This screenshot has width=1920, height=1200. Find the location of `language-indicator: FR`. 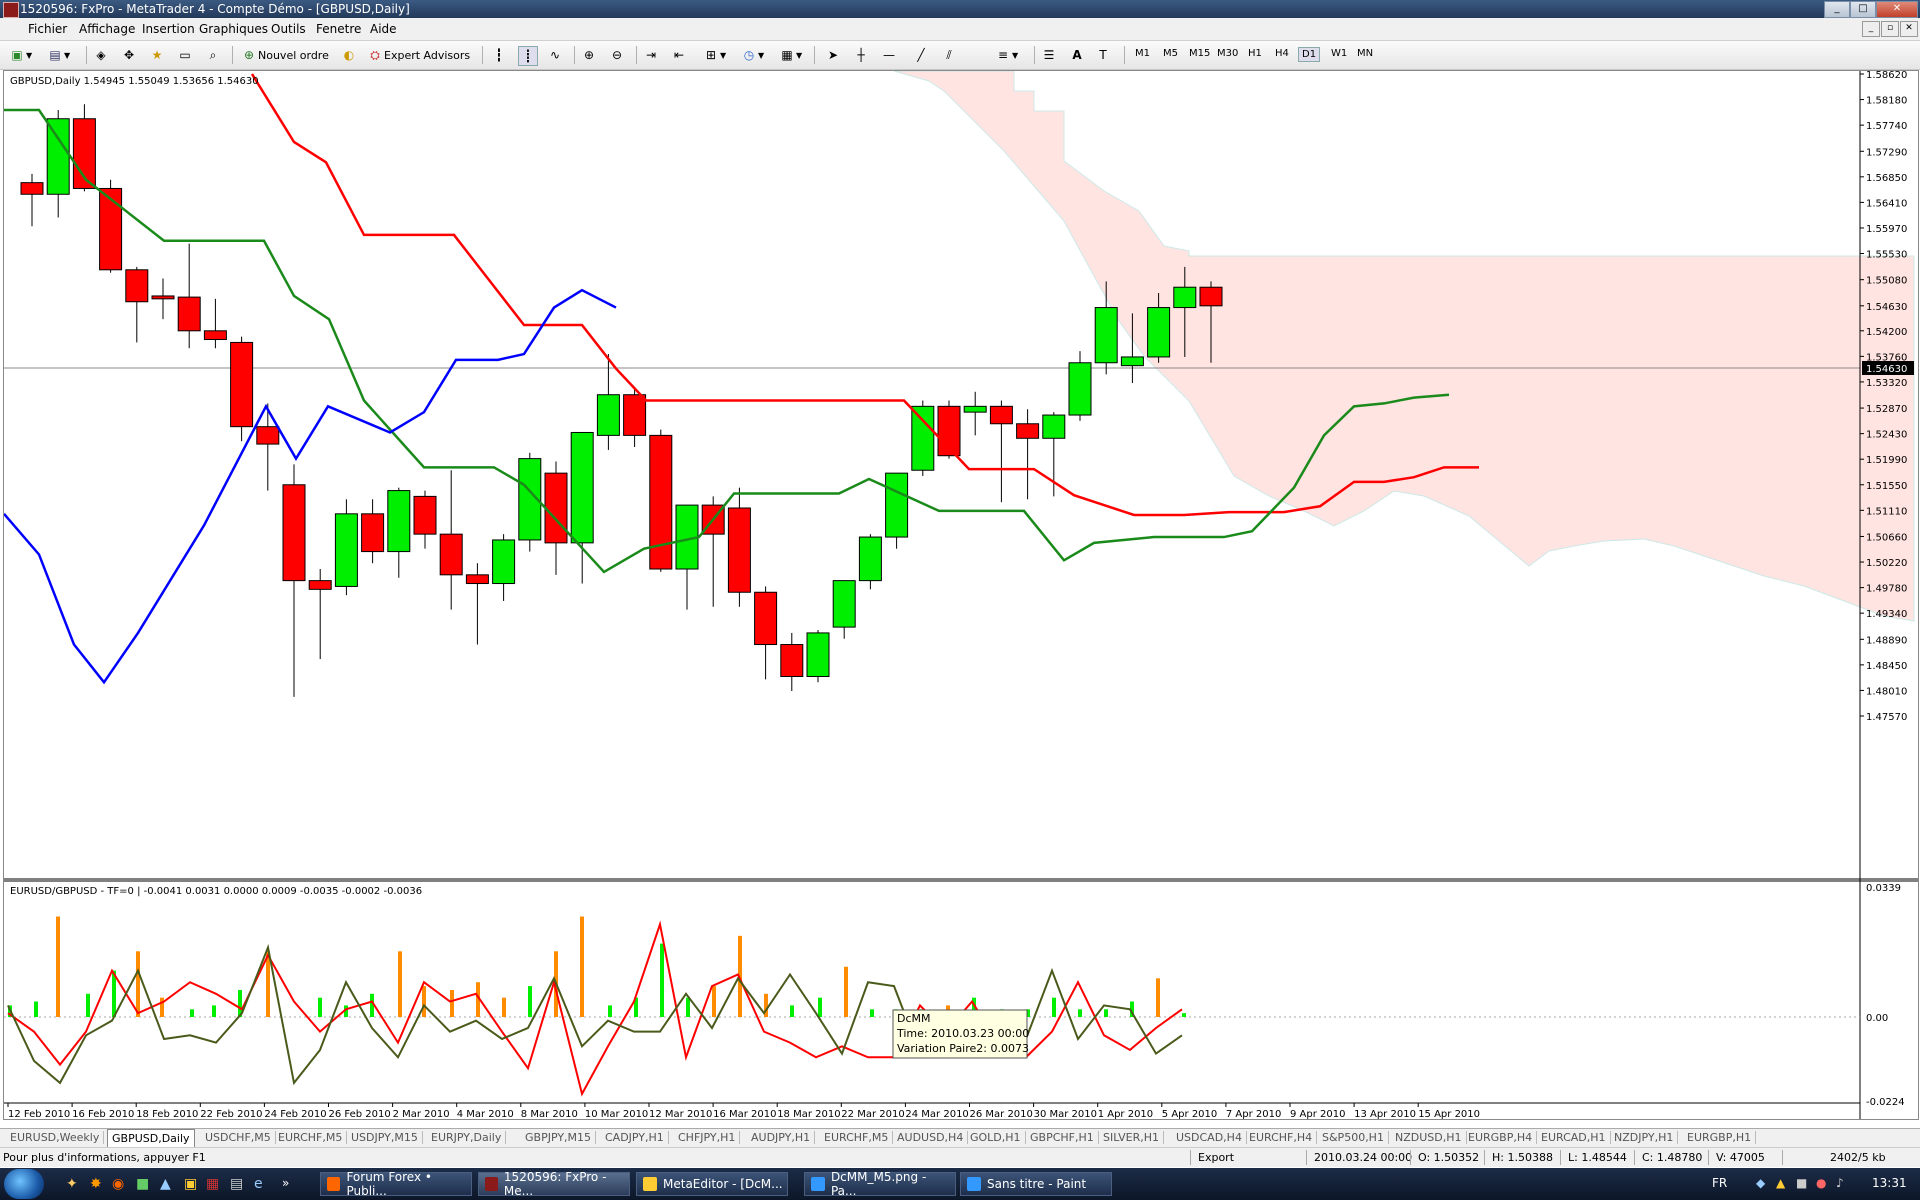

language-indicator: FR is located at coordinates (1719, 1183).